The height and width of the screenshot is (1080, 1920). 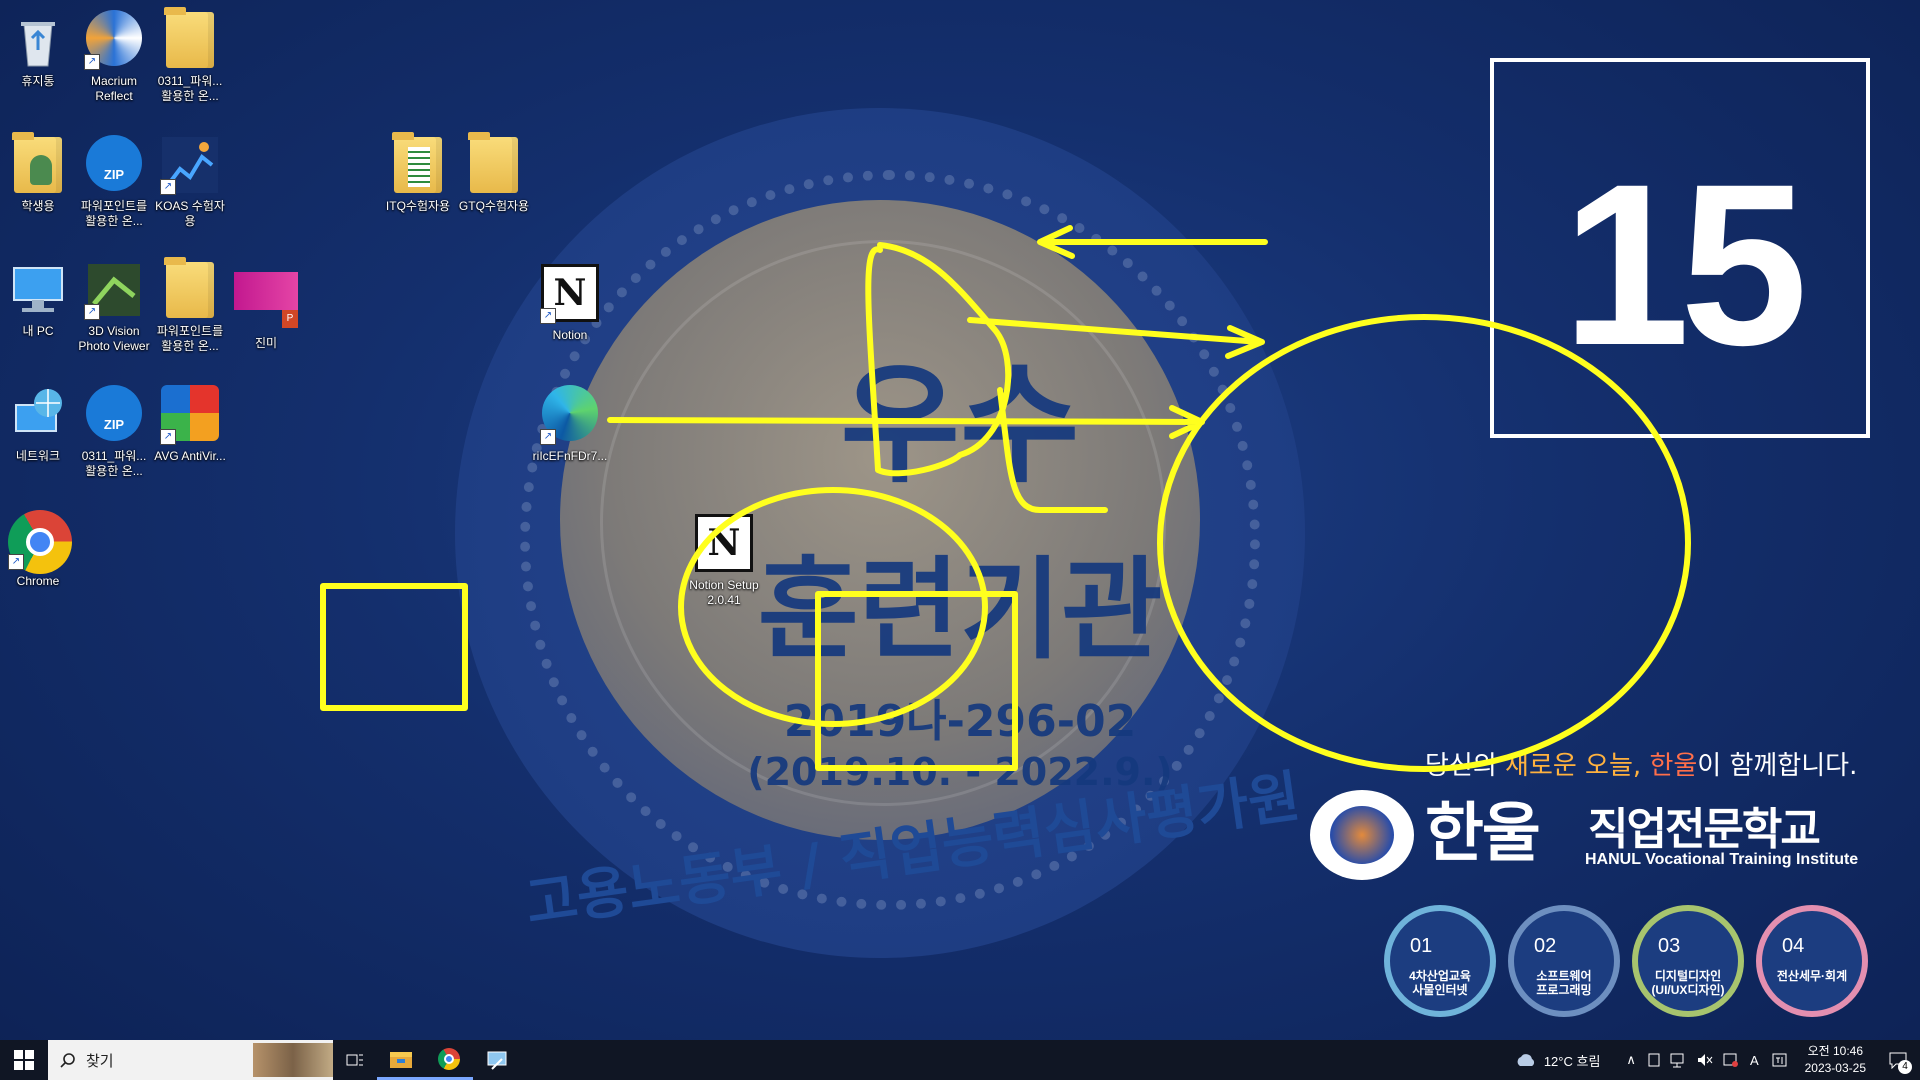 I want to click on tray-overflow-chevron-icon: ∧, so click(x=1631, y=1060).